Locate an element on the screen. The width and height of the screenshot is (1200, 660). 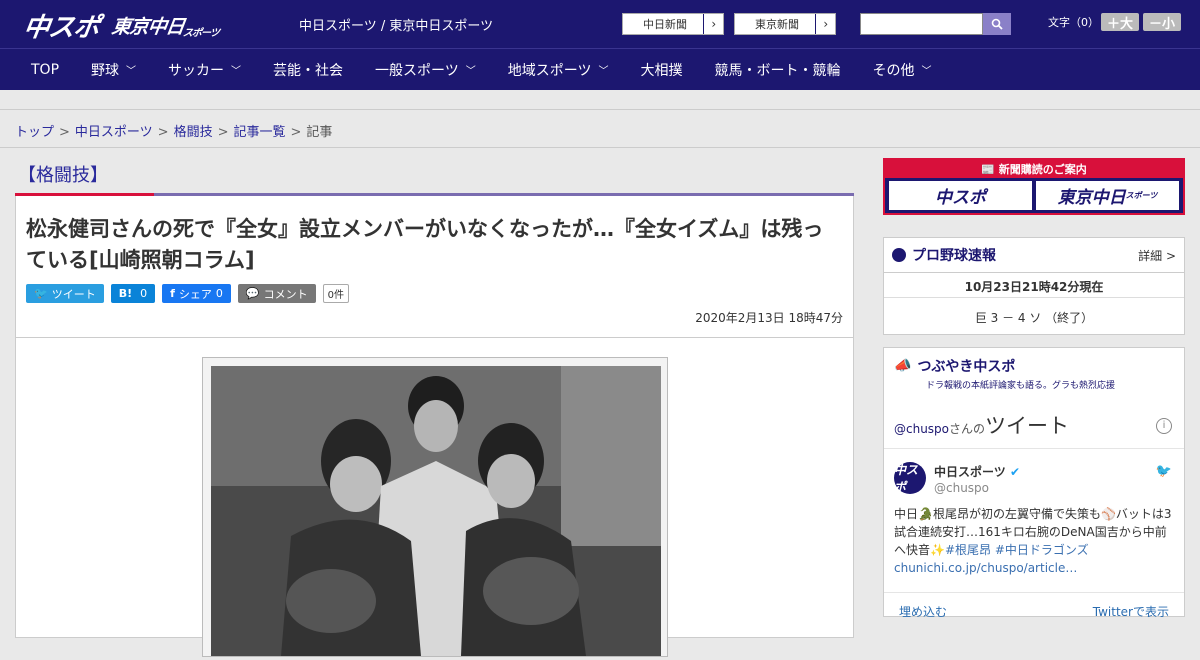
nav-item-local-sports: 地域スポーツ ﹀ is located at coordinates (558, 70).